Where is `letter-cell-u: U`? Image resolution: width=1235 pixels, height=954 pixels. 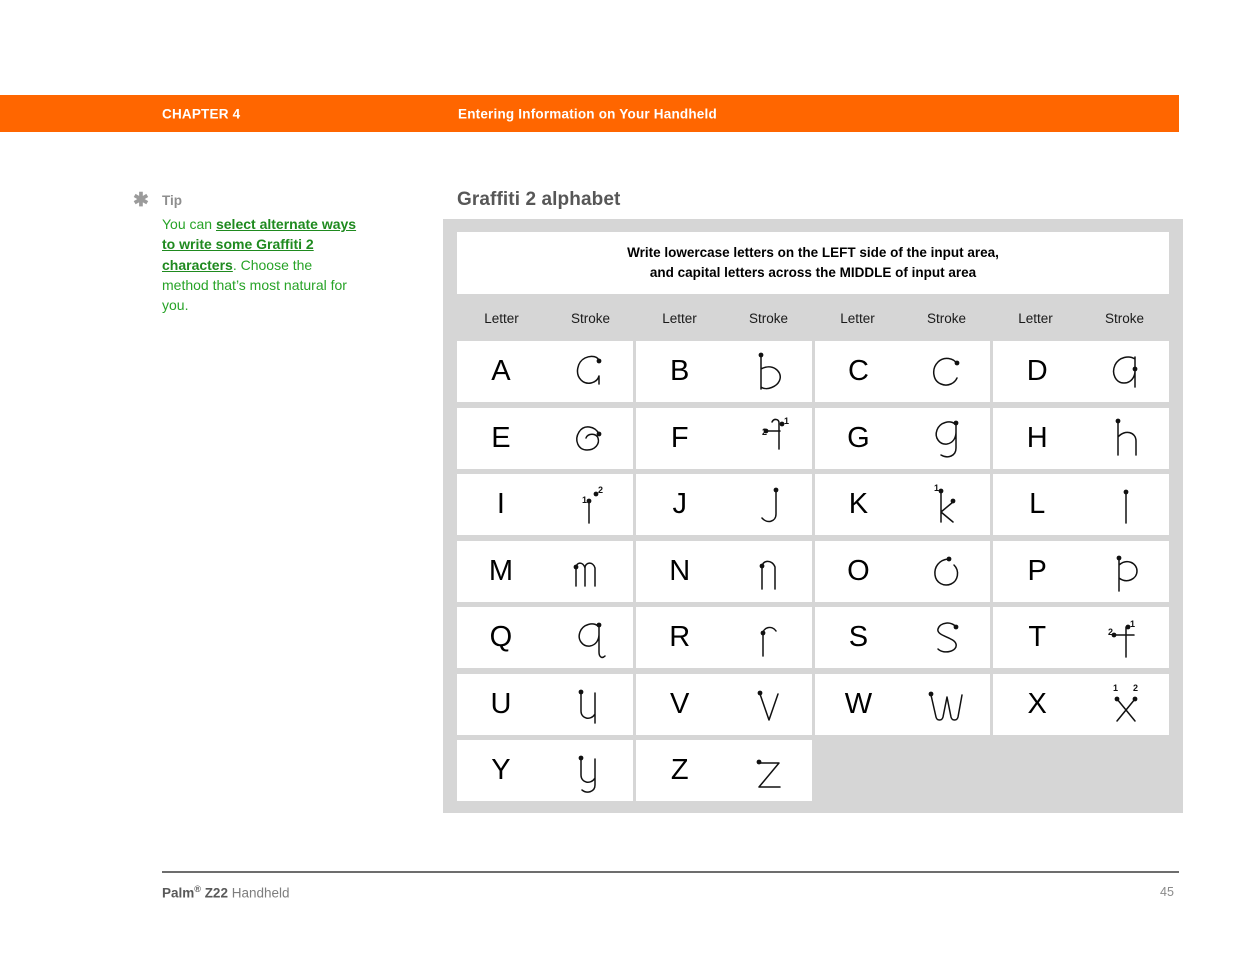
letter-cell-u: U is located at coordinates (545, 704).